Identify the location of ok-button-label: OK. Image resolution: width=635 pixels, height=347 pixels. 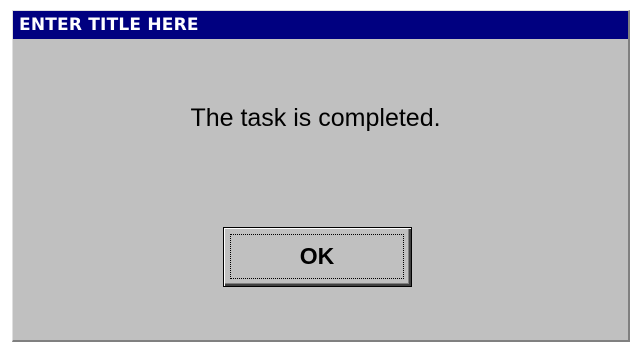
(317, 256).